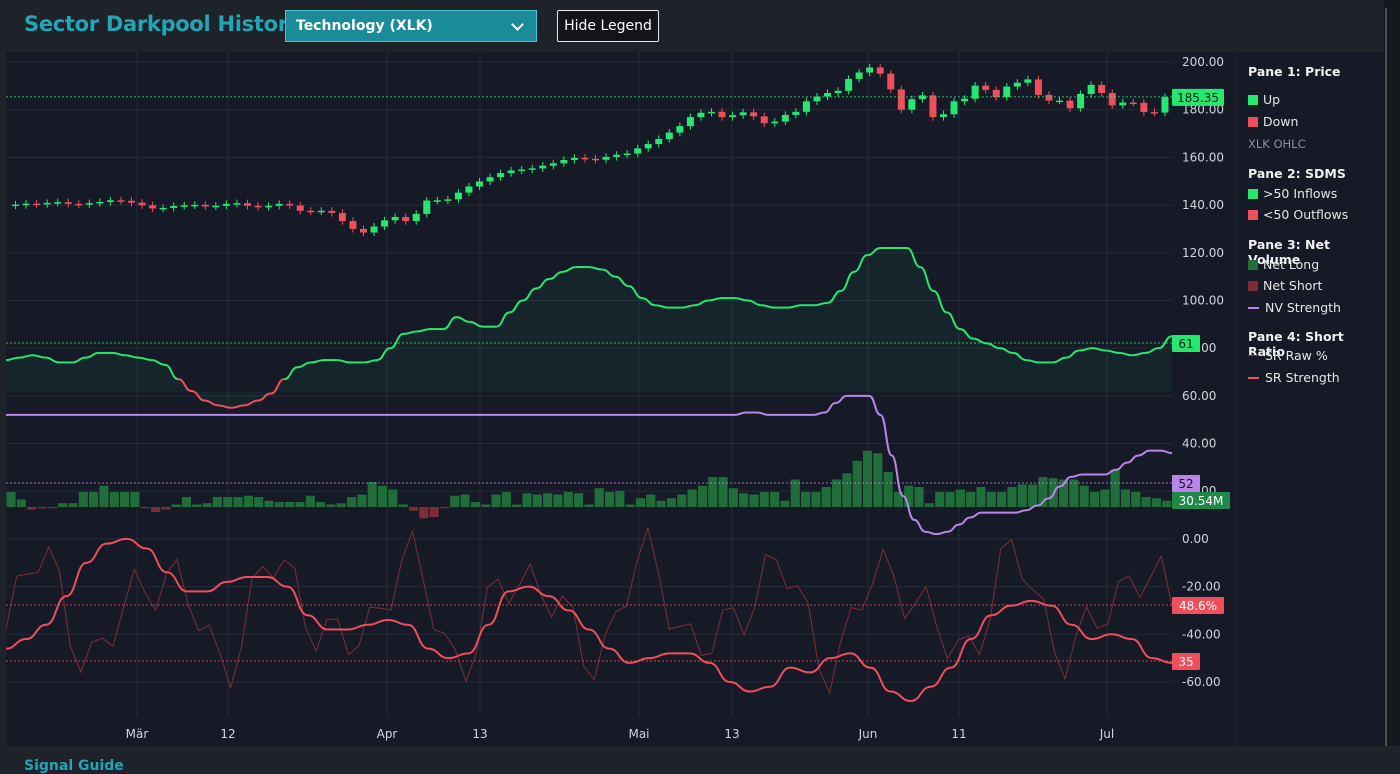 The width and height of the screenshot is (1400, 774). Describe the element at coordinates (1291, 264) in the screenshot. I see `legend-net-long-label: Net Long` at that location.